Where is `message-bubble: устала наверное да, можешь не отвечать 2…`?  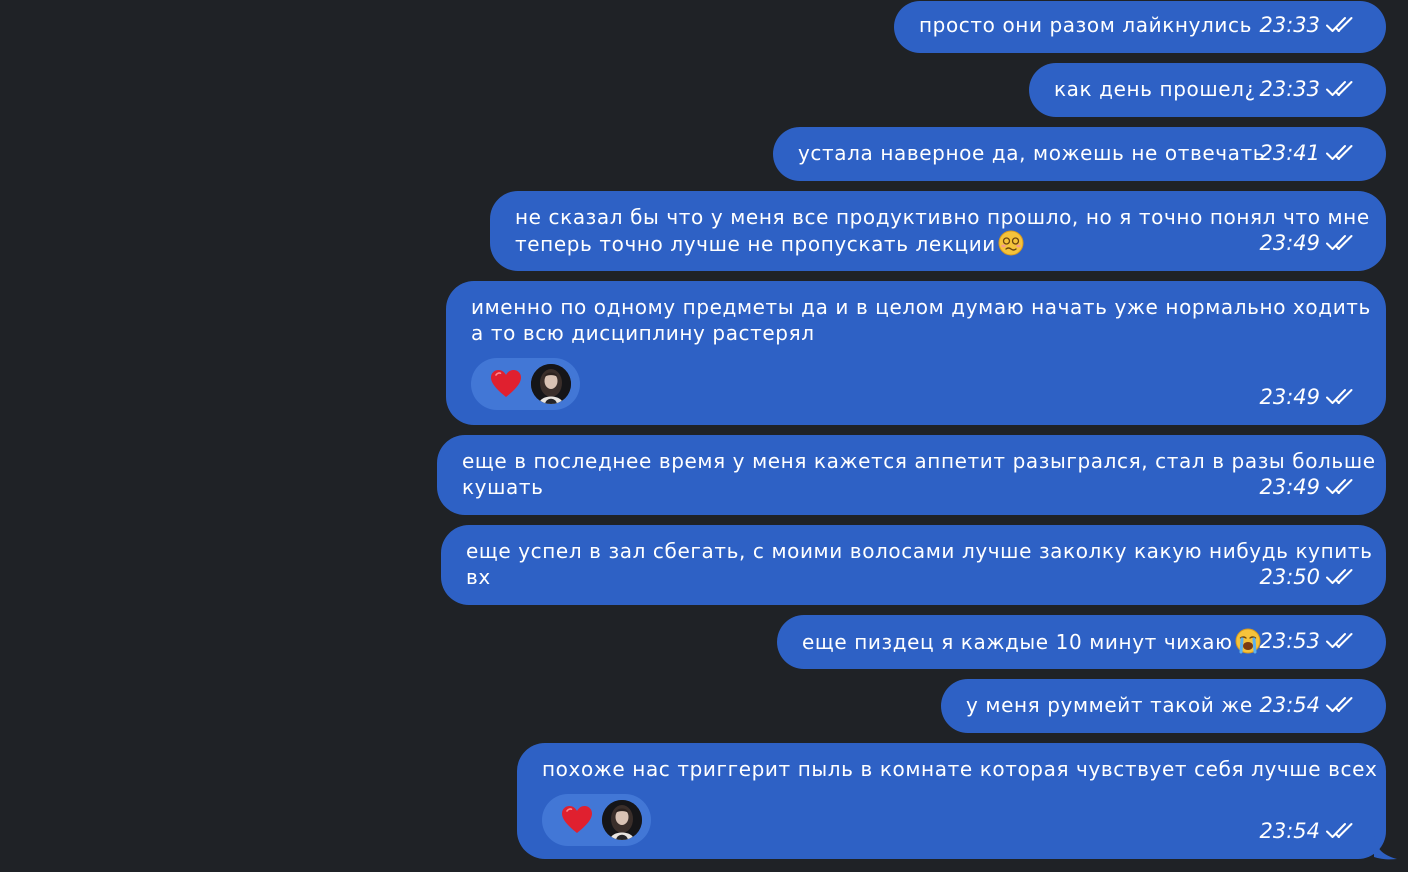 message-bubble: устала наверное да, можешь не отвечать 2… is located at coordinates (1079, 154).